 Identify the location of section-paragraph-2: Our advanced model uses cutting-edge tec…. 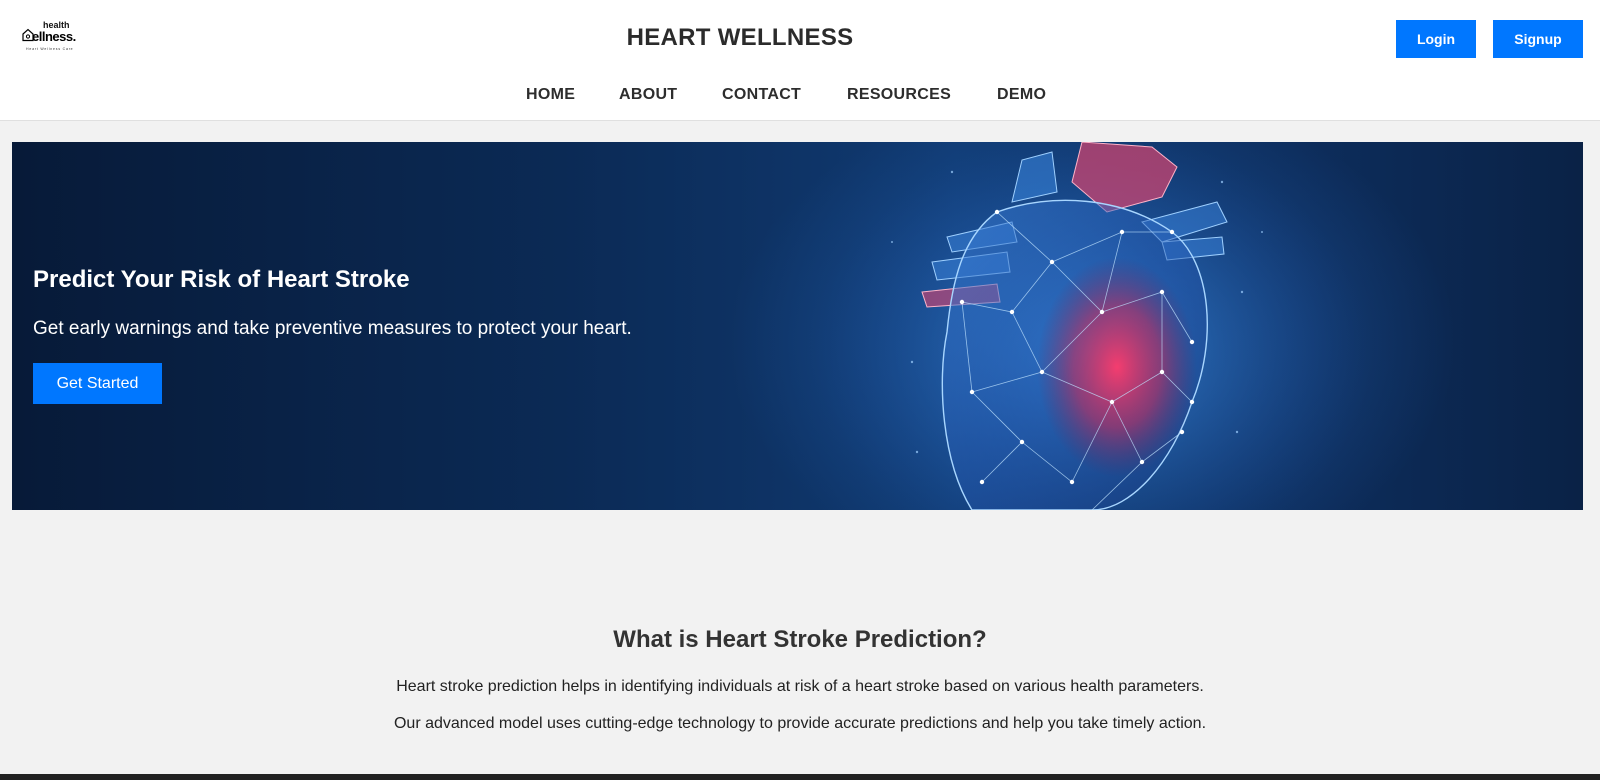
(800, 723).